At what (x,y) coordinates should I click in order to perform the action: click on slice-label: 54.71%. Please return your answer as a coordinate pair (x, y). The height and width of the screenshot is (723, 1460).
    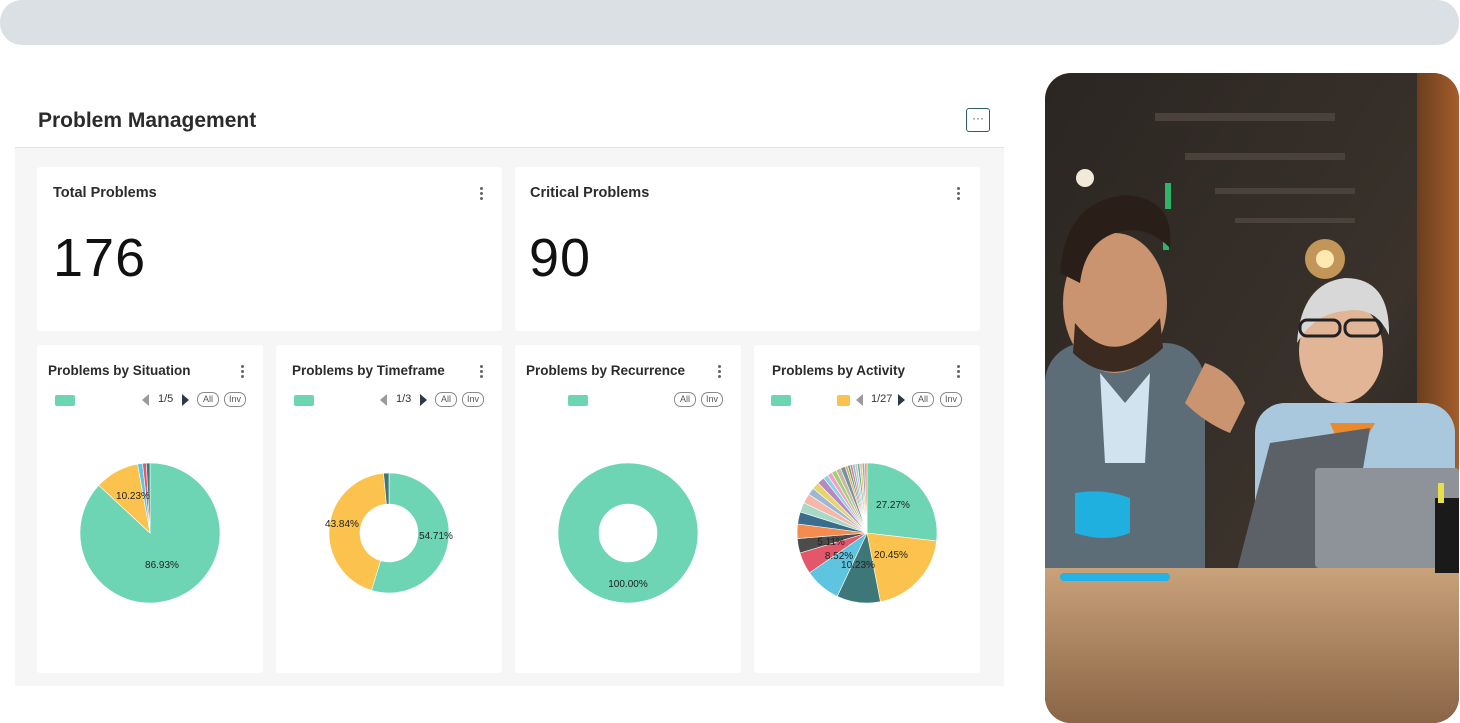
    Looking at the image, I should click on (436, 536).